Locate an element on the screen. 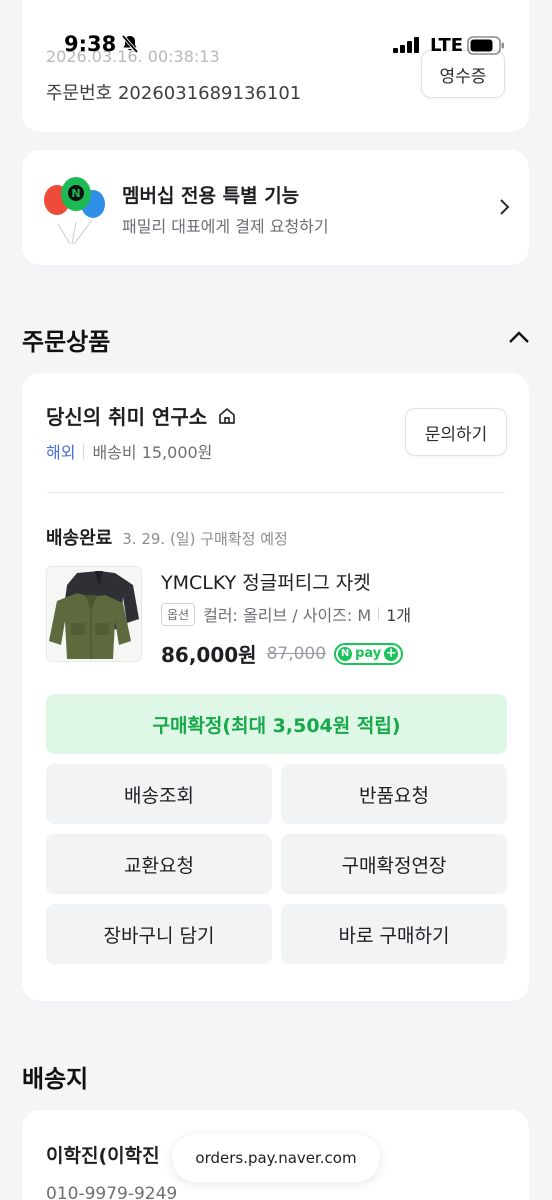 This screenshot has height=1200, width=552. svg-text: N is located at coordinates (75, 193).